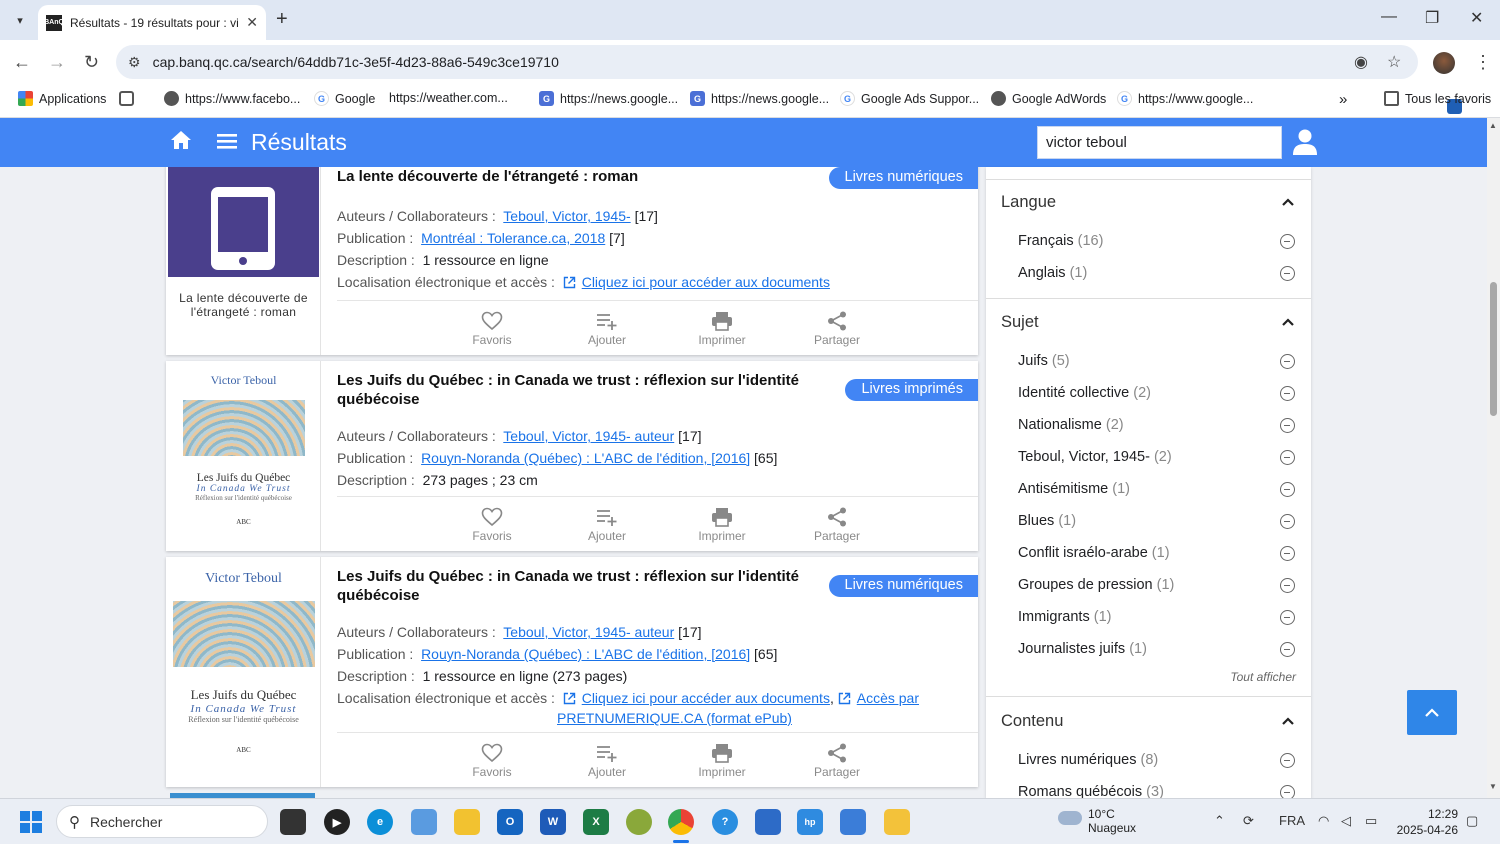  Describe the element at coordinates (681, 822) in the screenshot. I see `chrome-icon` at that location.